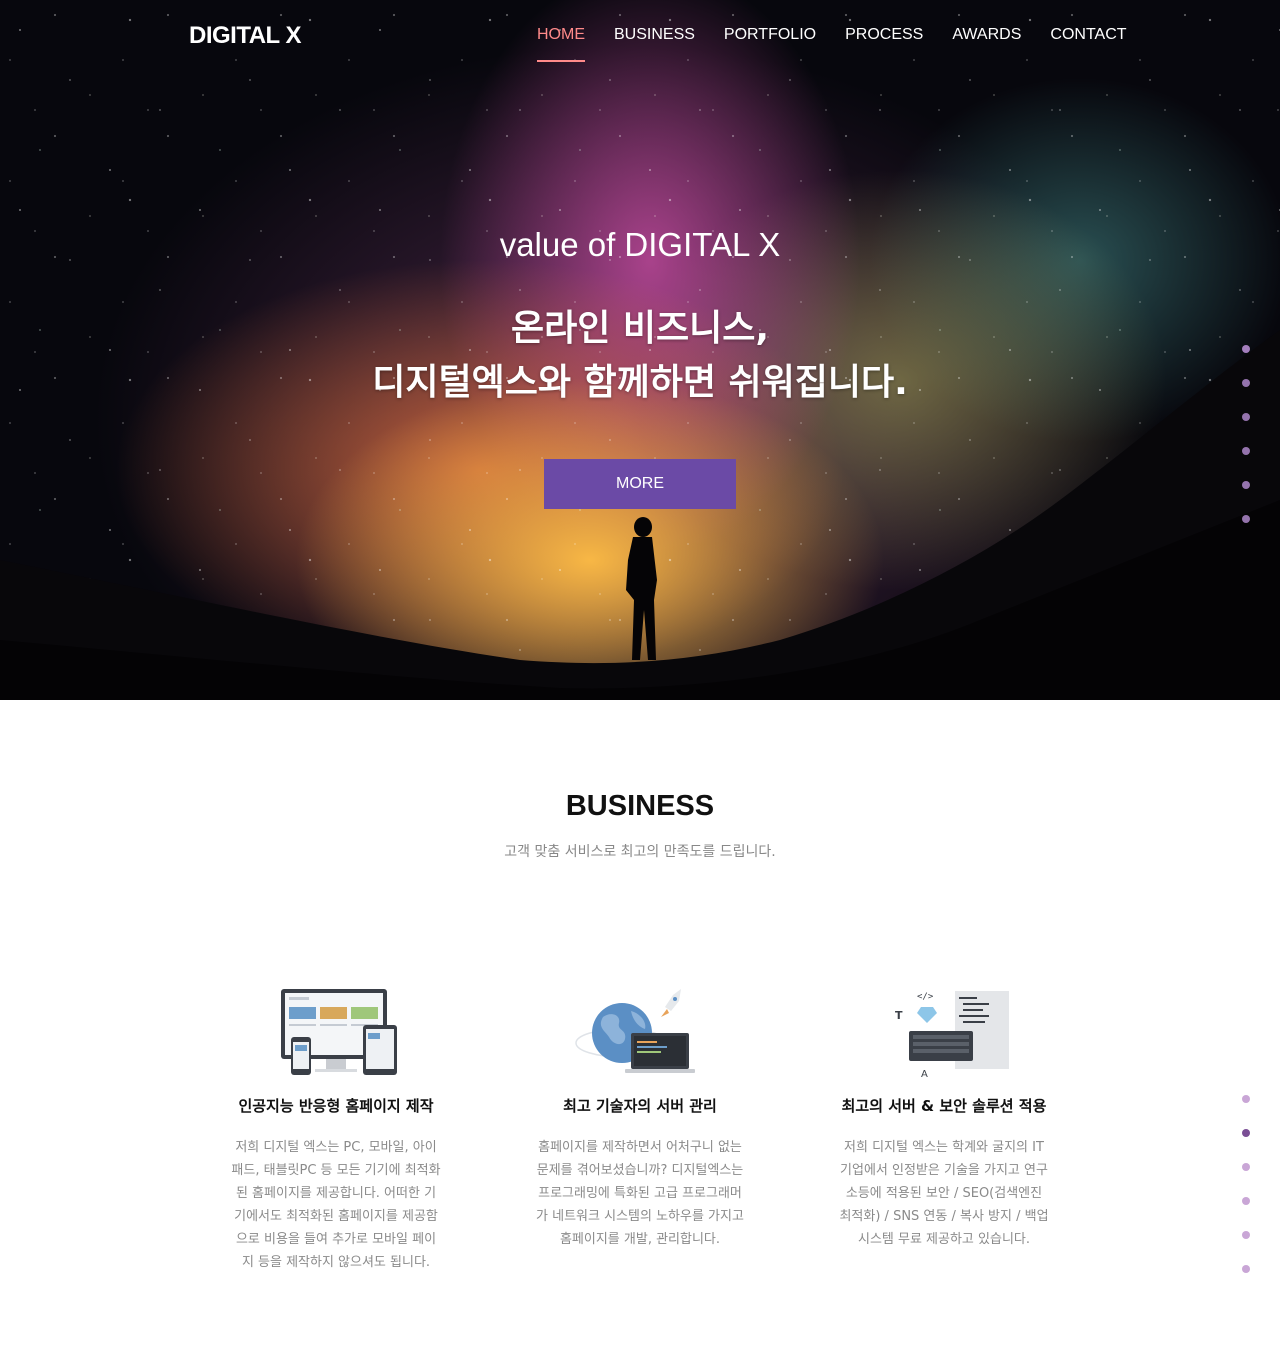 The height and width of the screenshot is (1361, 1280). What do you see at coordinates (899, 1015) in the screenshot?
I see `svg-text: T` at bounding box center [899, 1015].